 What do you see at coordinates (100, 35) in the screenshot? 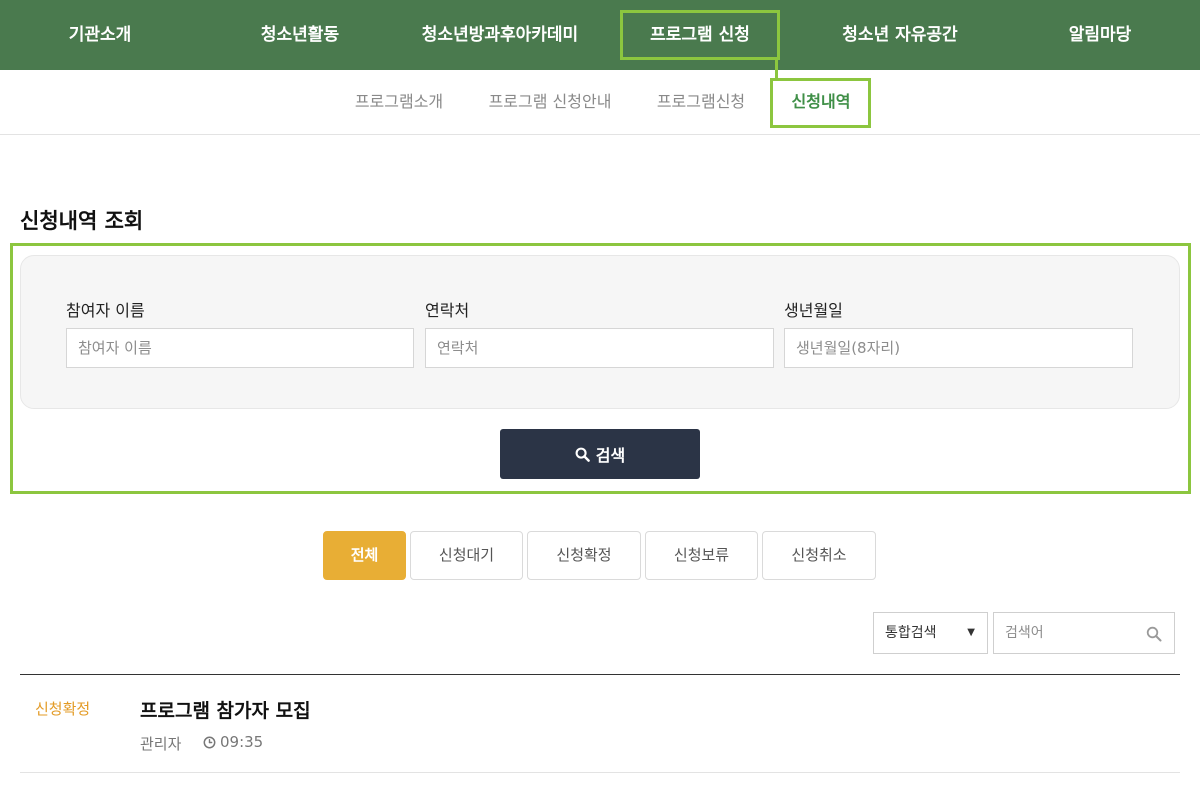
I see `top-nav-item-about: 기관소개` at bounding box center [100, 35].